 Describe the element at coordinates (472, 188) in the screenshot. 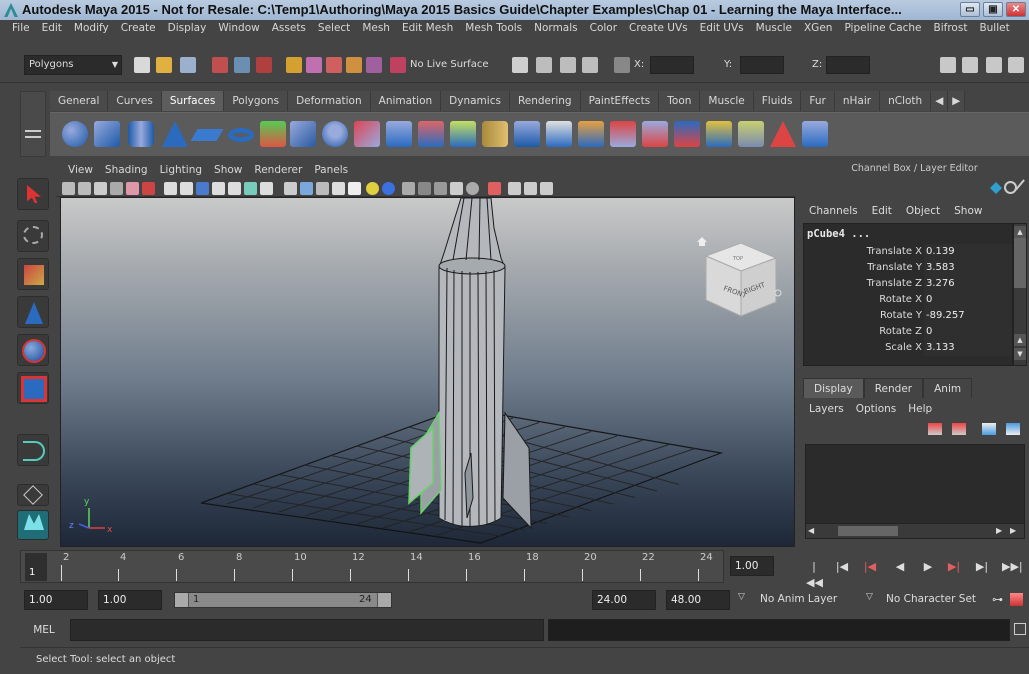

I see `hud-icon` at that location.